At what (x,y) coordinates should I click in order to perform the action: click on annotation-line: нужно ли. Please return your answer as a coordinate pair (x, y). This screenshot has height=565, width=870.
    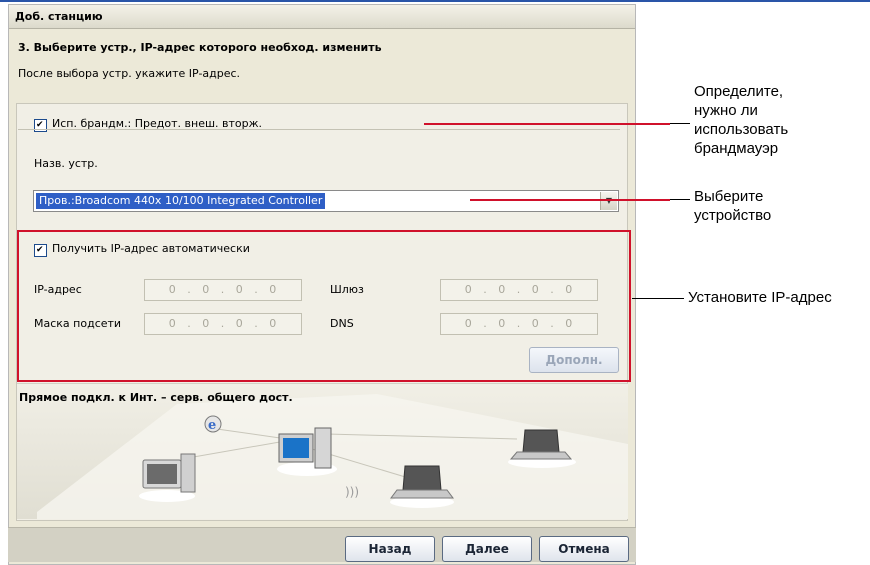
    Looking at the image, I should click on (726, 110).